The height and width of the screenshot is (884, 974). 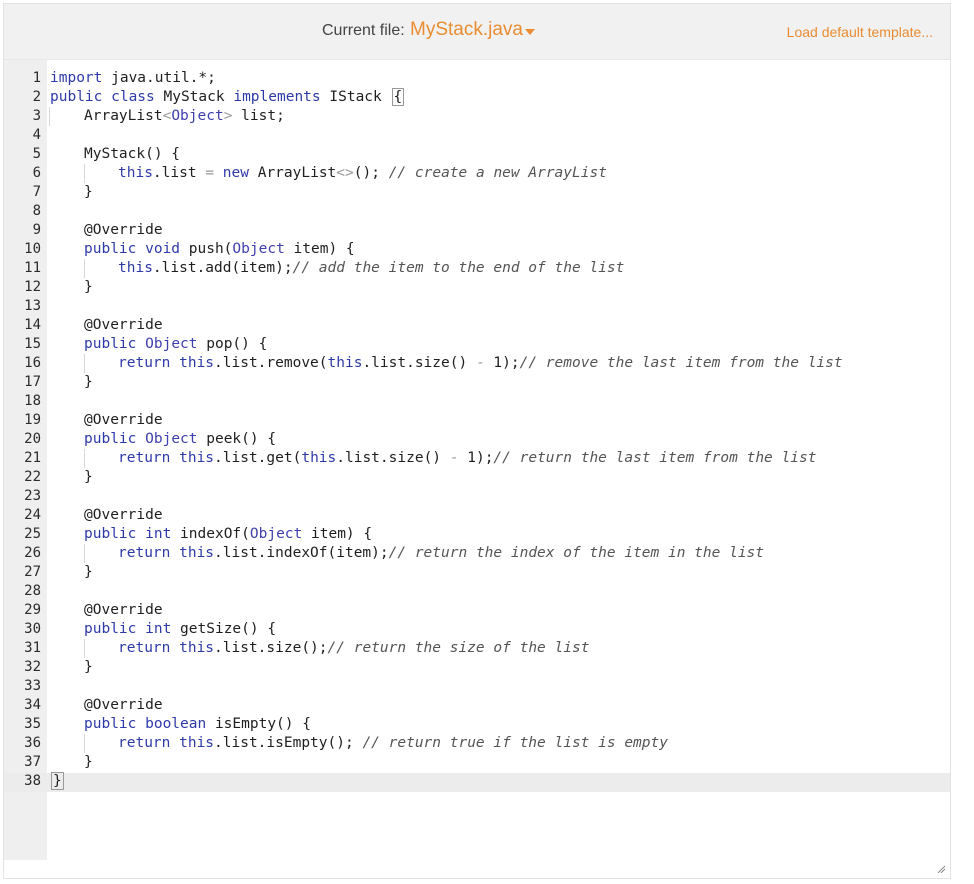 I want to click on code-token: <>, so click(x=345, y=173).